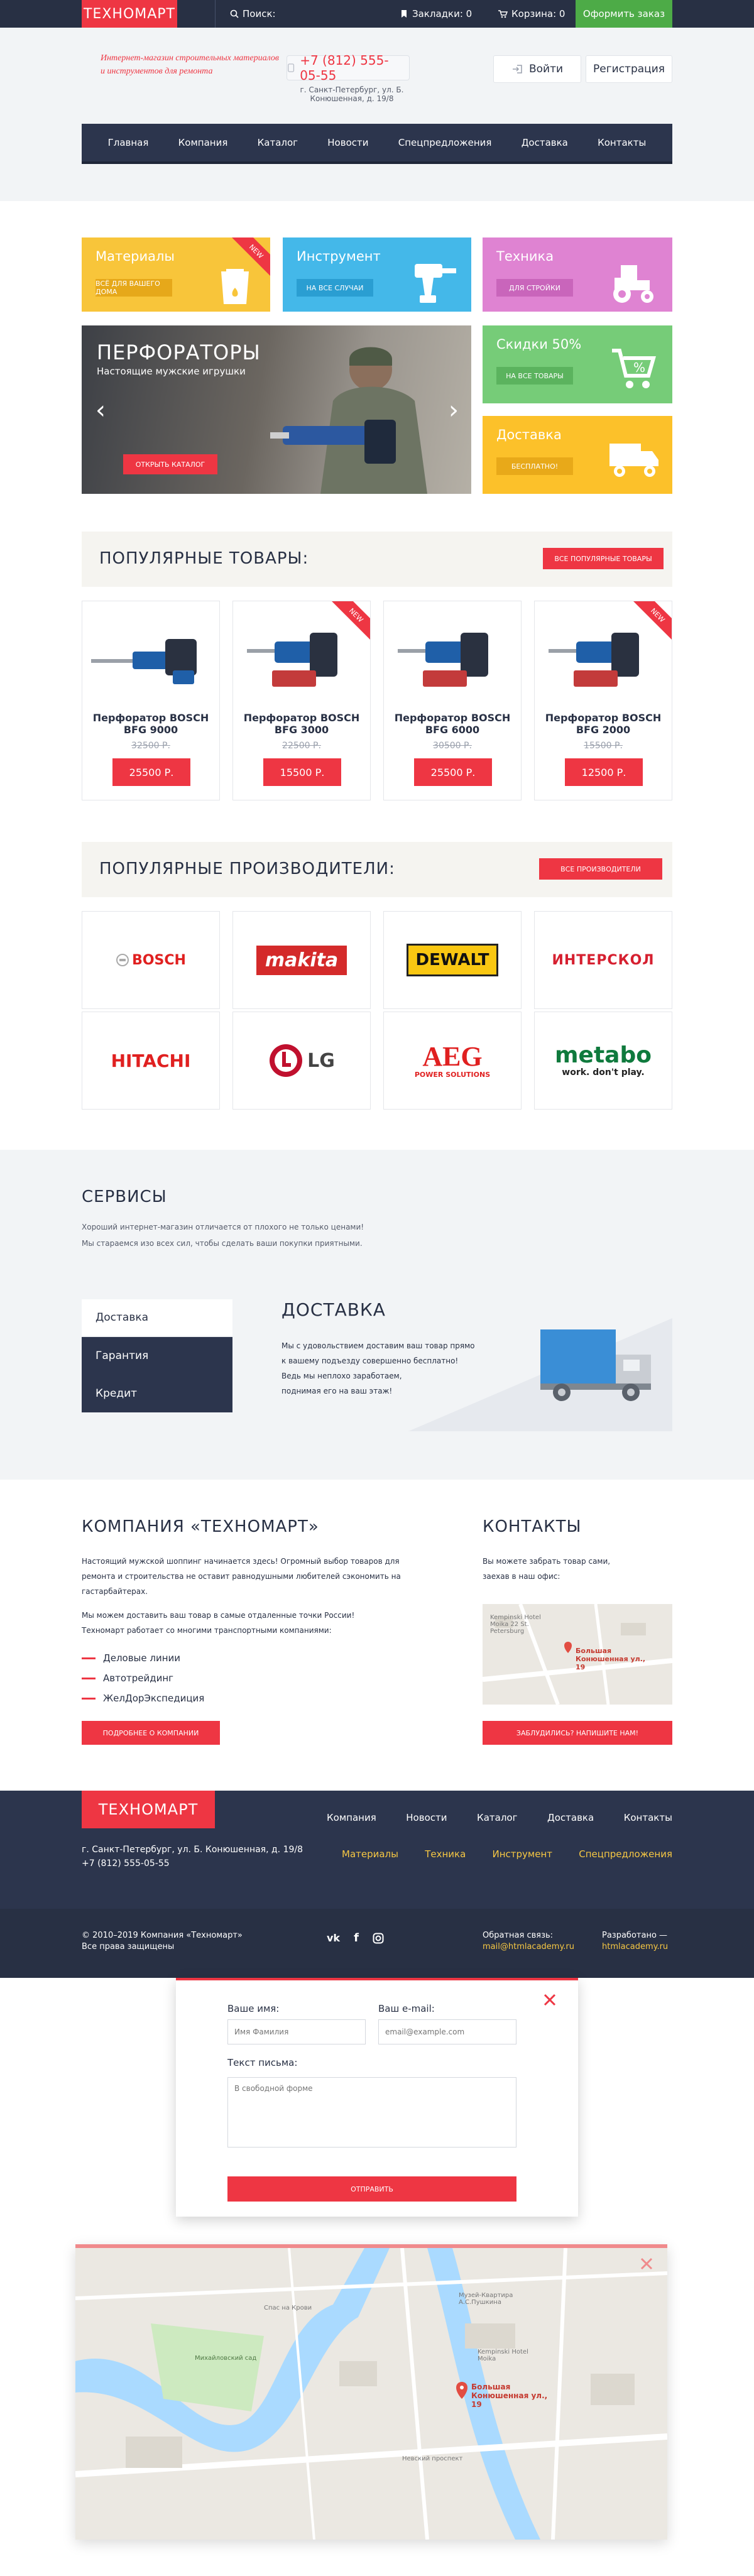 The width and height of the screenshot is (754, 2576). I want to click on tile-discounts: Скидки 50% НА ВСЕ ТОВАРЫ %, so click(577, 364).